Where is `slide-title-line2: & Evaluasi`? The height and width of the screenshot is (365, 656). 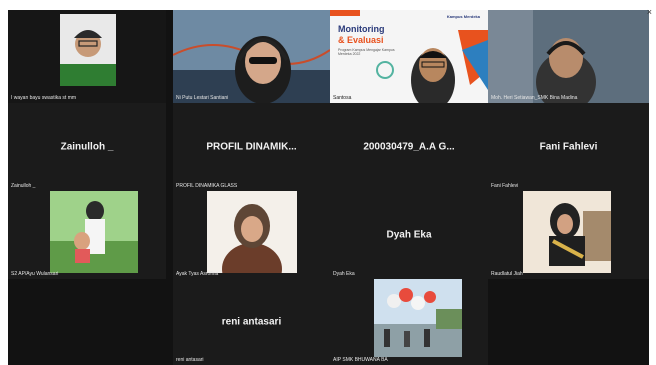 slide-title-line2: & Evaluasi is located at coordinates (361, 40).